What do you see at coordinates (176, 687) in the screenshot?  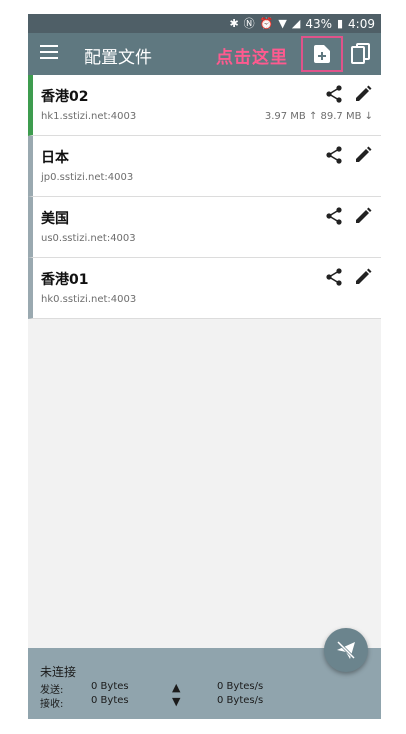 I see `upload-arrow-icon: ▲` at bounding box center [176, 687].